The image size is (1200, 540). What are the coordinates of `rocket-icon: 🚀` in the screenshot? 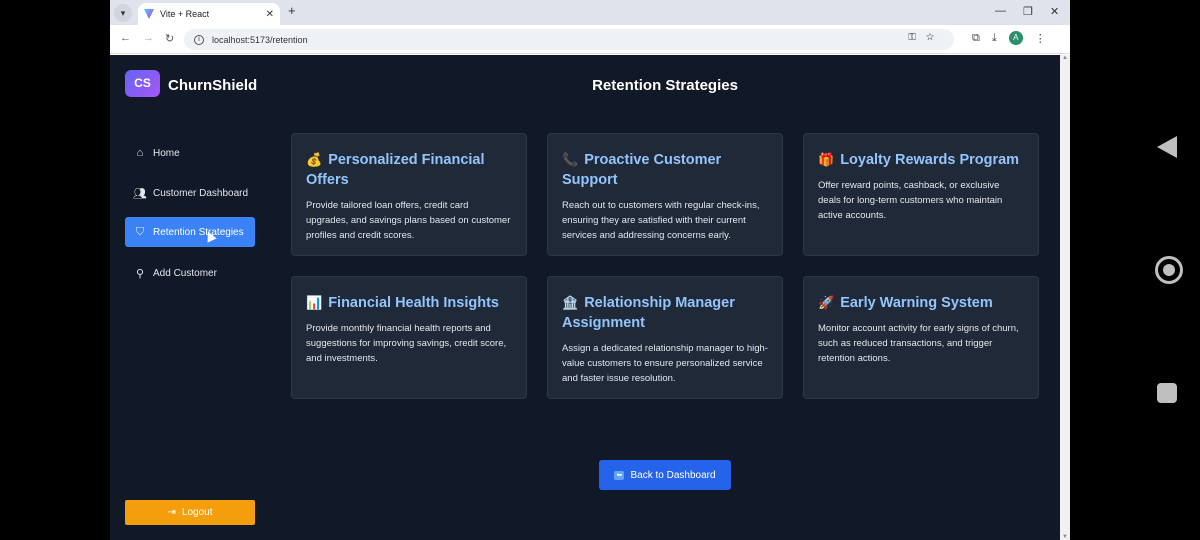 It's located at (826, 302).